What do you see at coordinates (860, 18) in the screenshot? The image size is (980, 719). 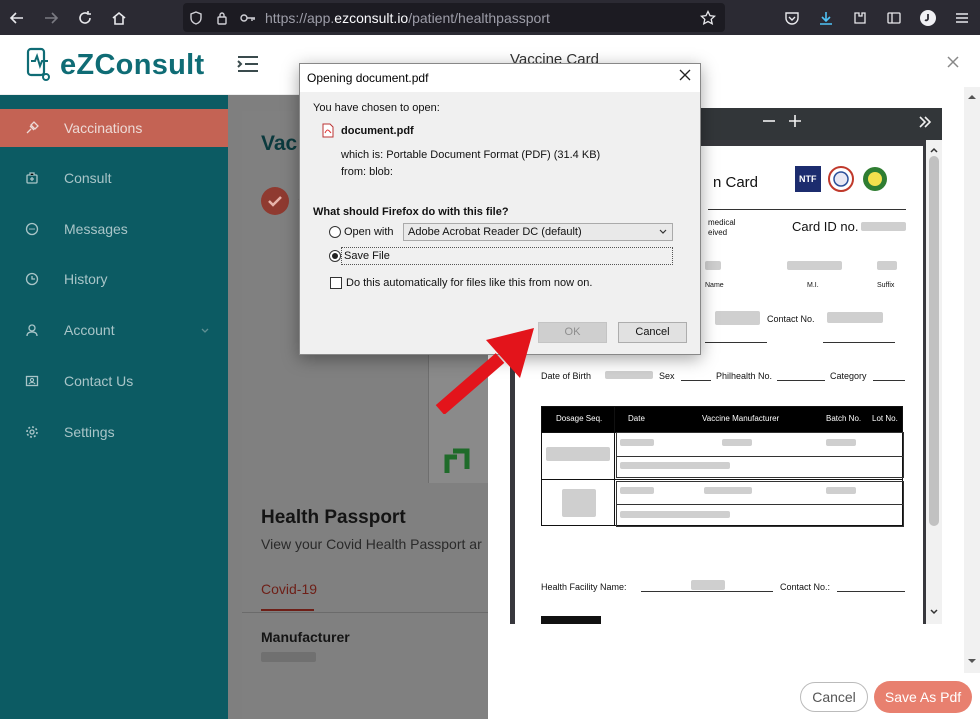 I see `extensions-icon` at bounding box center [860, 18].